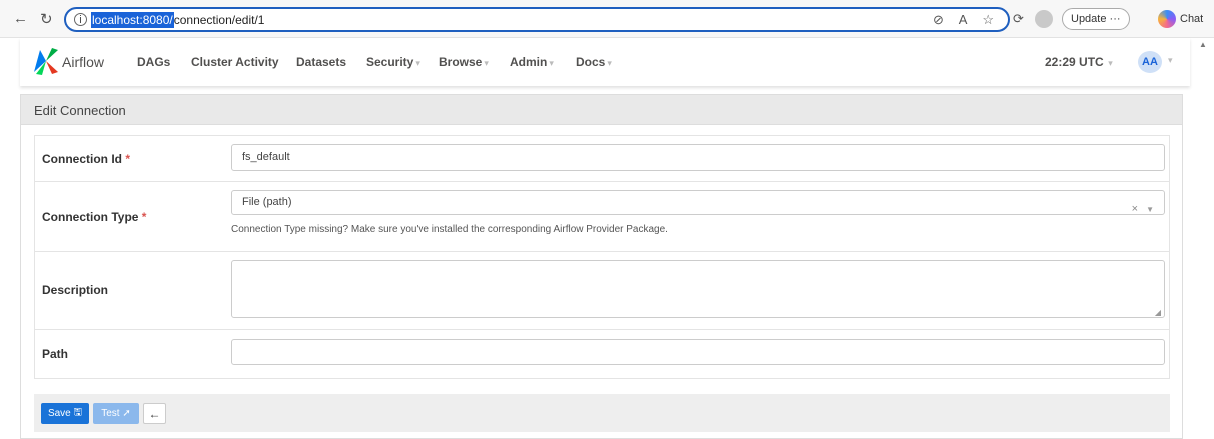 This screenshot has height=439, width=1214. I want to click on nav-browse: Browse ▾, so click(464, 62).